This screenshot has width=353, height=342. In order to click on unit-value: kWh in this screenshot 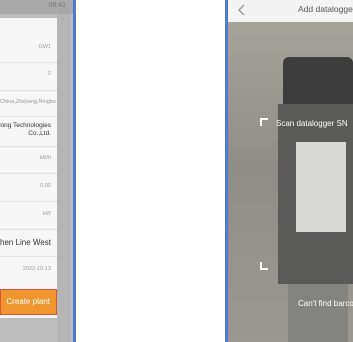, I will do `click(28, 158)`.